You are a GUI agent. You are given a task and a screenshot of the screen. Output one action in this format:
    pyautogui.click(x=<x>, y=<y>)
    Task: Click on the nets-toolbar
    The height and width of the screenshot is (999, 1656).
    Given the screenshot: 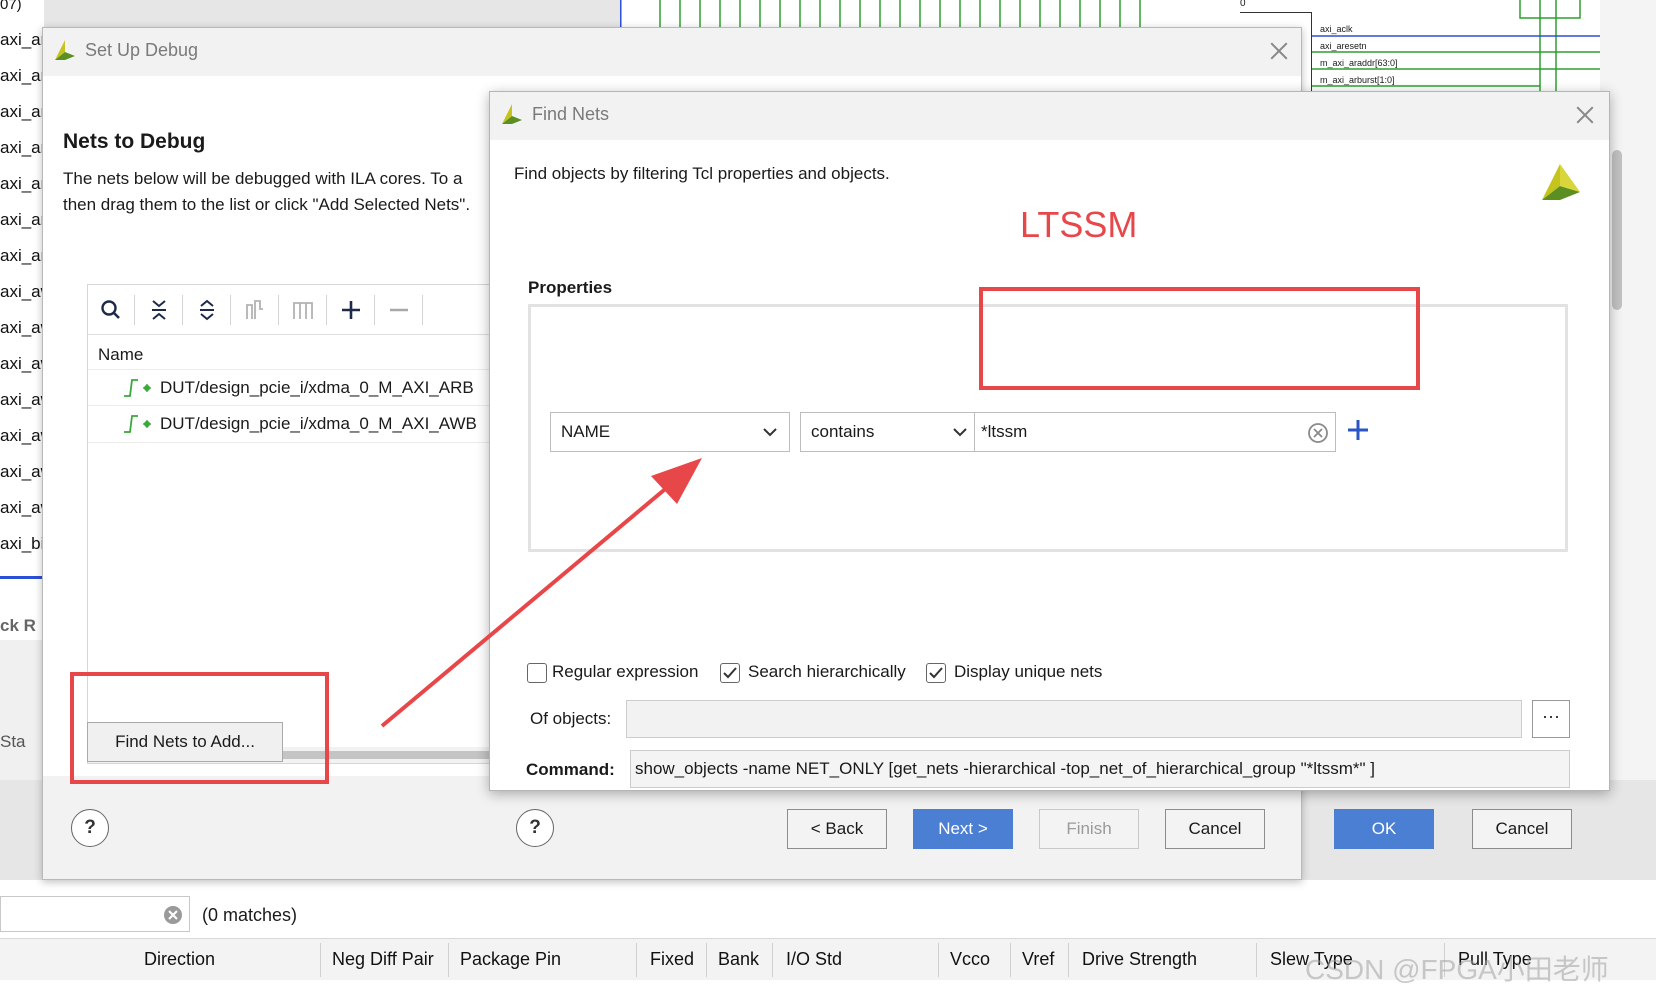 What is the action you would take?
    pyautogui.click(x=317, y=310)
    